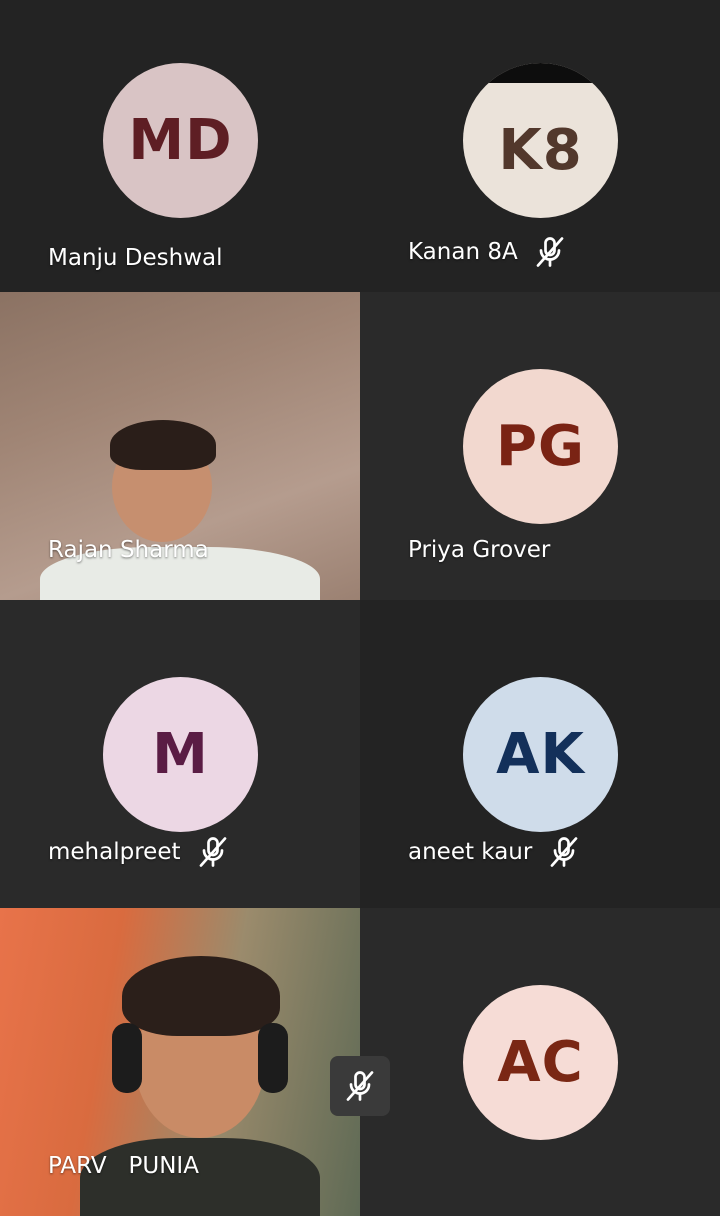  I want to click on participant-name-row: Rajan Sharma, so click(128, 550).